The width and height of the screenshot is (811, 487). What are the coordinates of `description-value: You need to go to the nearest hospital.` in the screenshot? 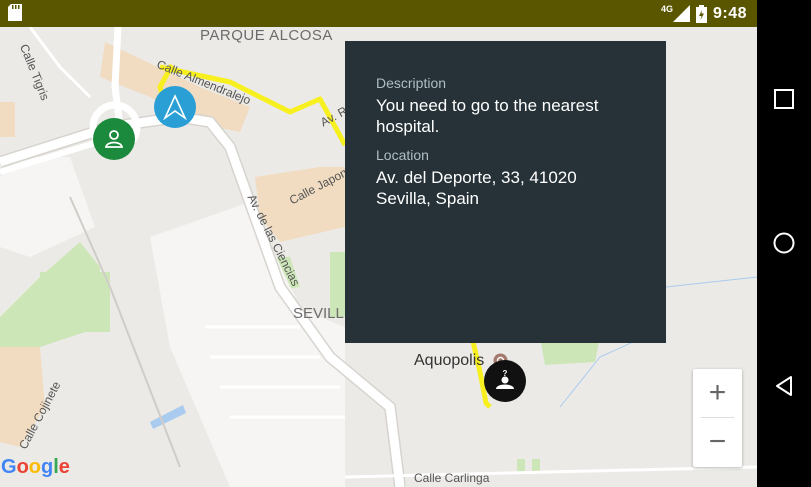 It's located at (487, 116).